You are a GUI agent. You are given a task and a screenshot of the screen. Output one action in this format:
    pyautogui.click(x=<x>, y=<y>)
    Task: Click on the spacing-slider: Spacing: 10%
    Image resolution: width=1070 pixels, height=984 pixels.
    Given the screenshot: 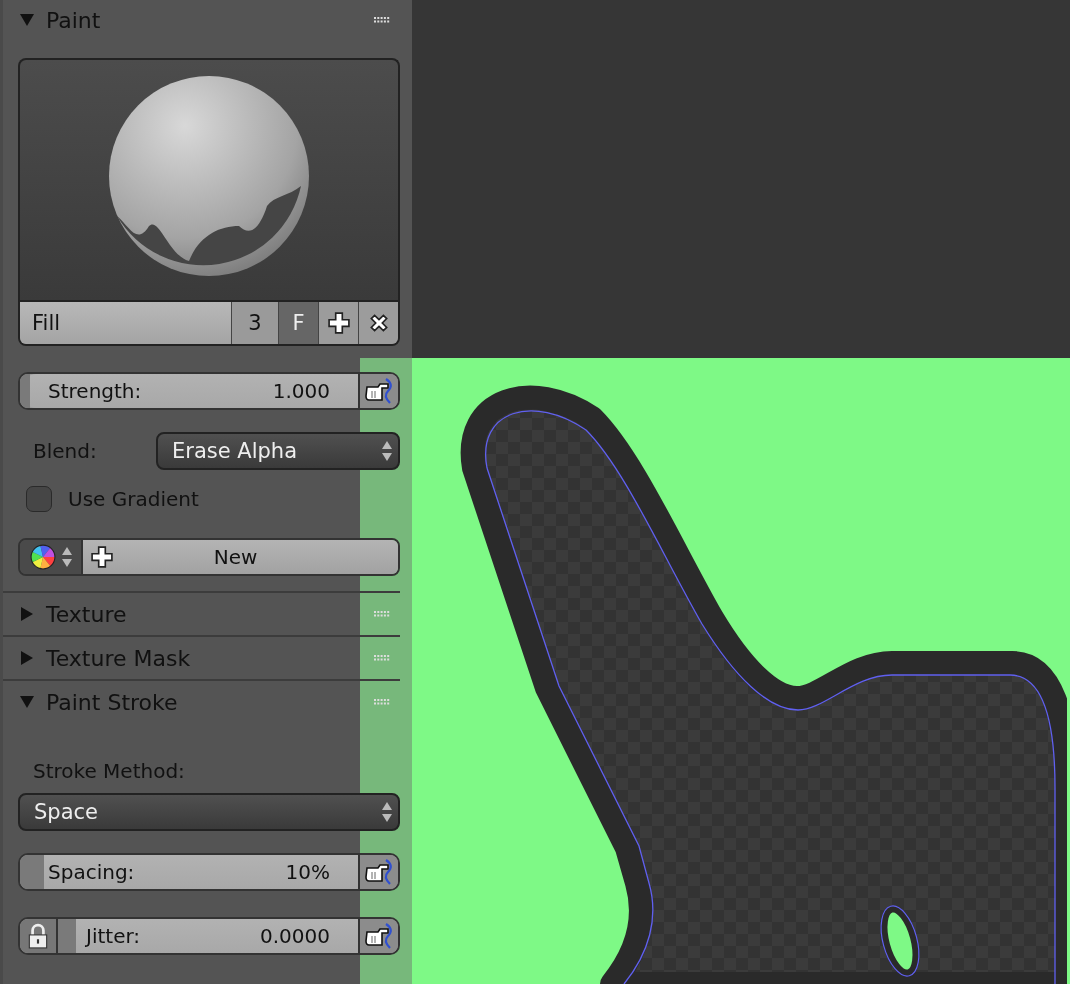 What is the action you would take?
    pyautogui.click(x=189, y=872)
    